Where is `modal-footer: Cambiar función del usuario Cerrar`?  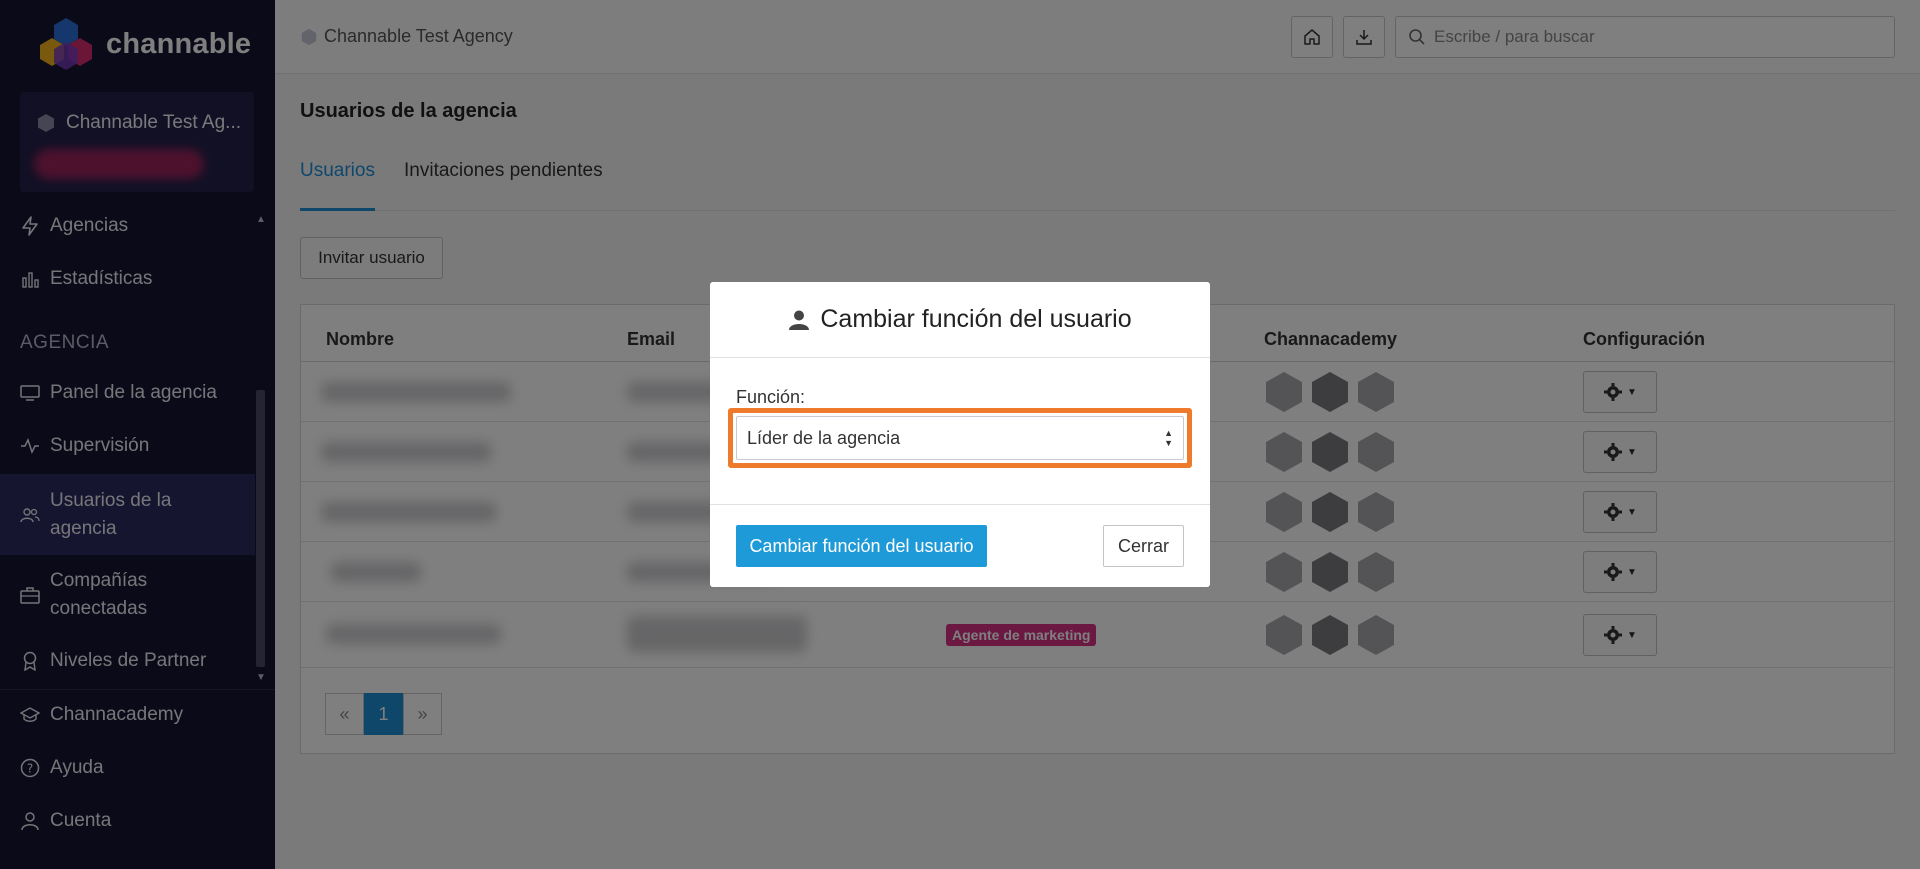 modal-footer: Cambiar función del usuario Cerrar is located at coordinates (960, 545).